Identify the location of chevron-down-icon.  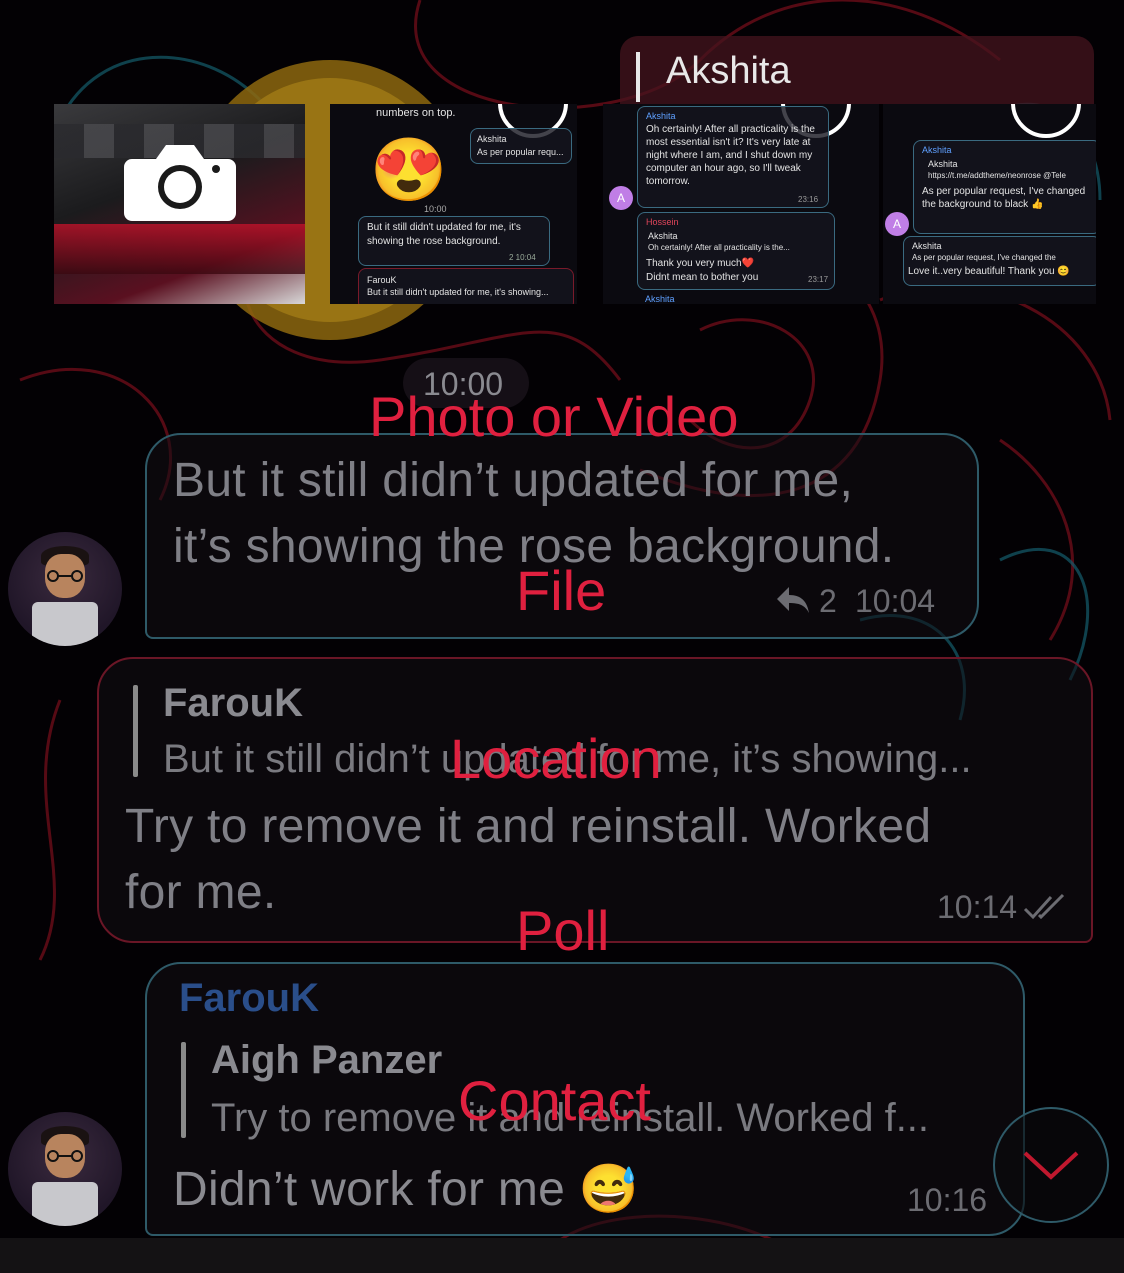
(1051, 1165).